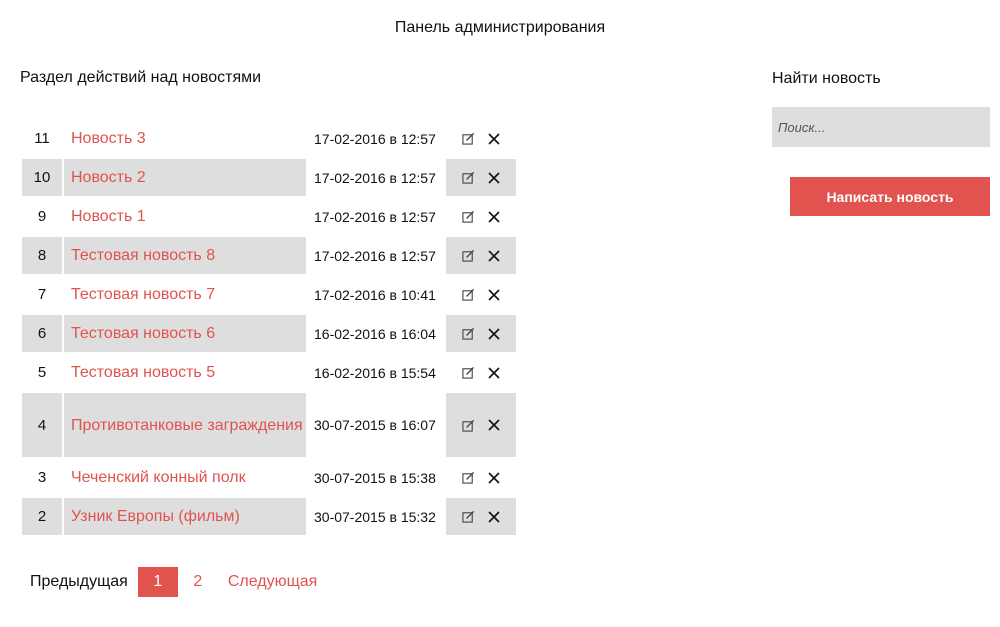 This screenshot has width=1000, height=627. I want to click on row-id: 5, so click(42, 372).